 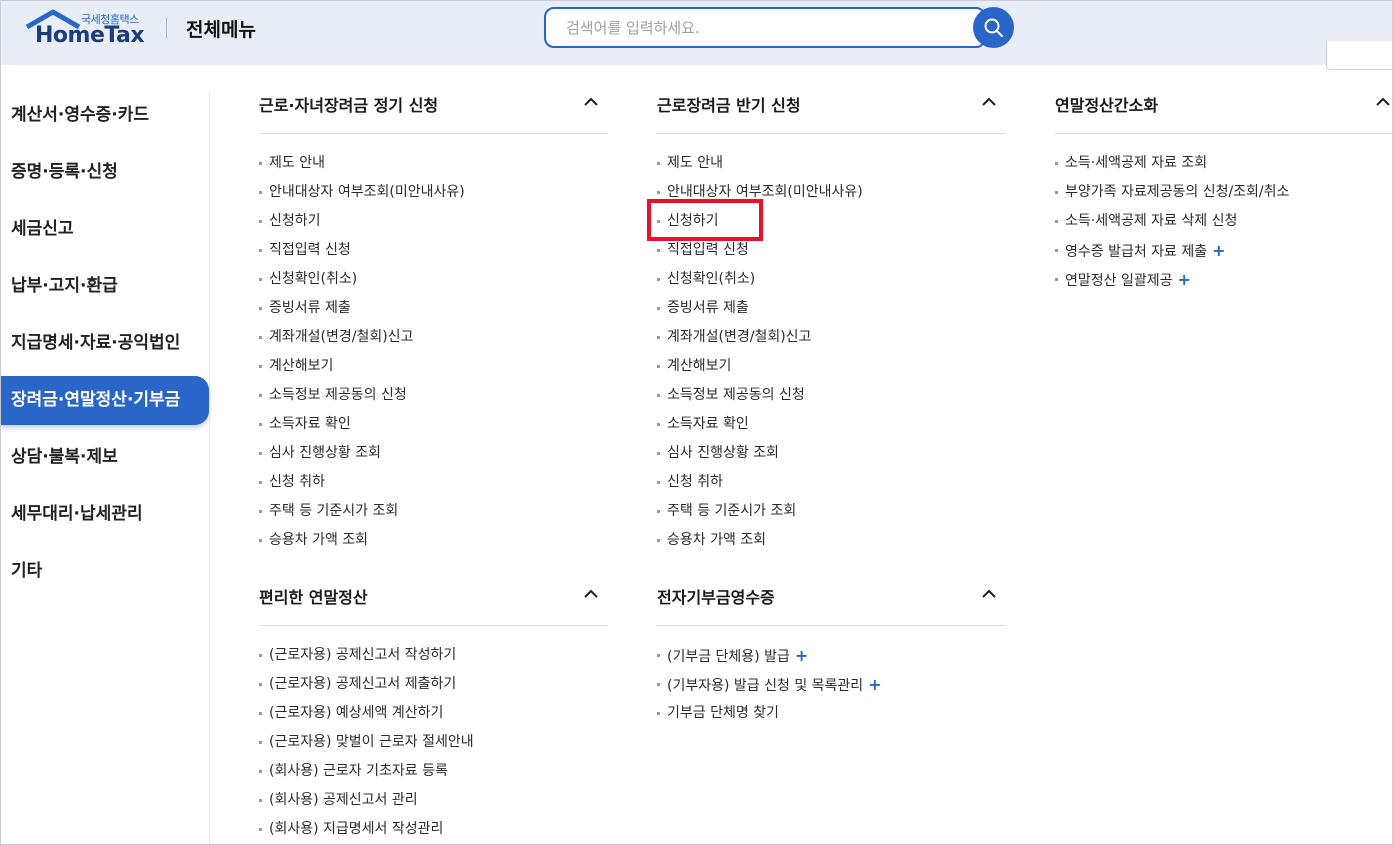 What do you see at coordinates (105, 286) in the screenshot?
I see `nav-item-3: 납부·고지·환급` at bounding box center [105, 286].